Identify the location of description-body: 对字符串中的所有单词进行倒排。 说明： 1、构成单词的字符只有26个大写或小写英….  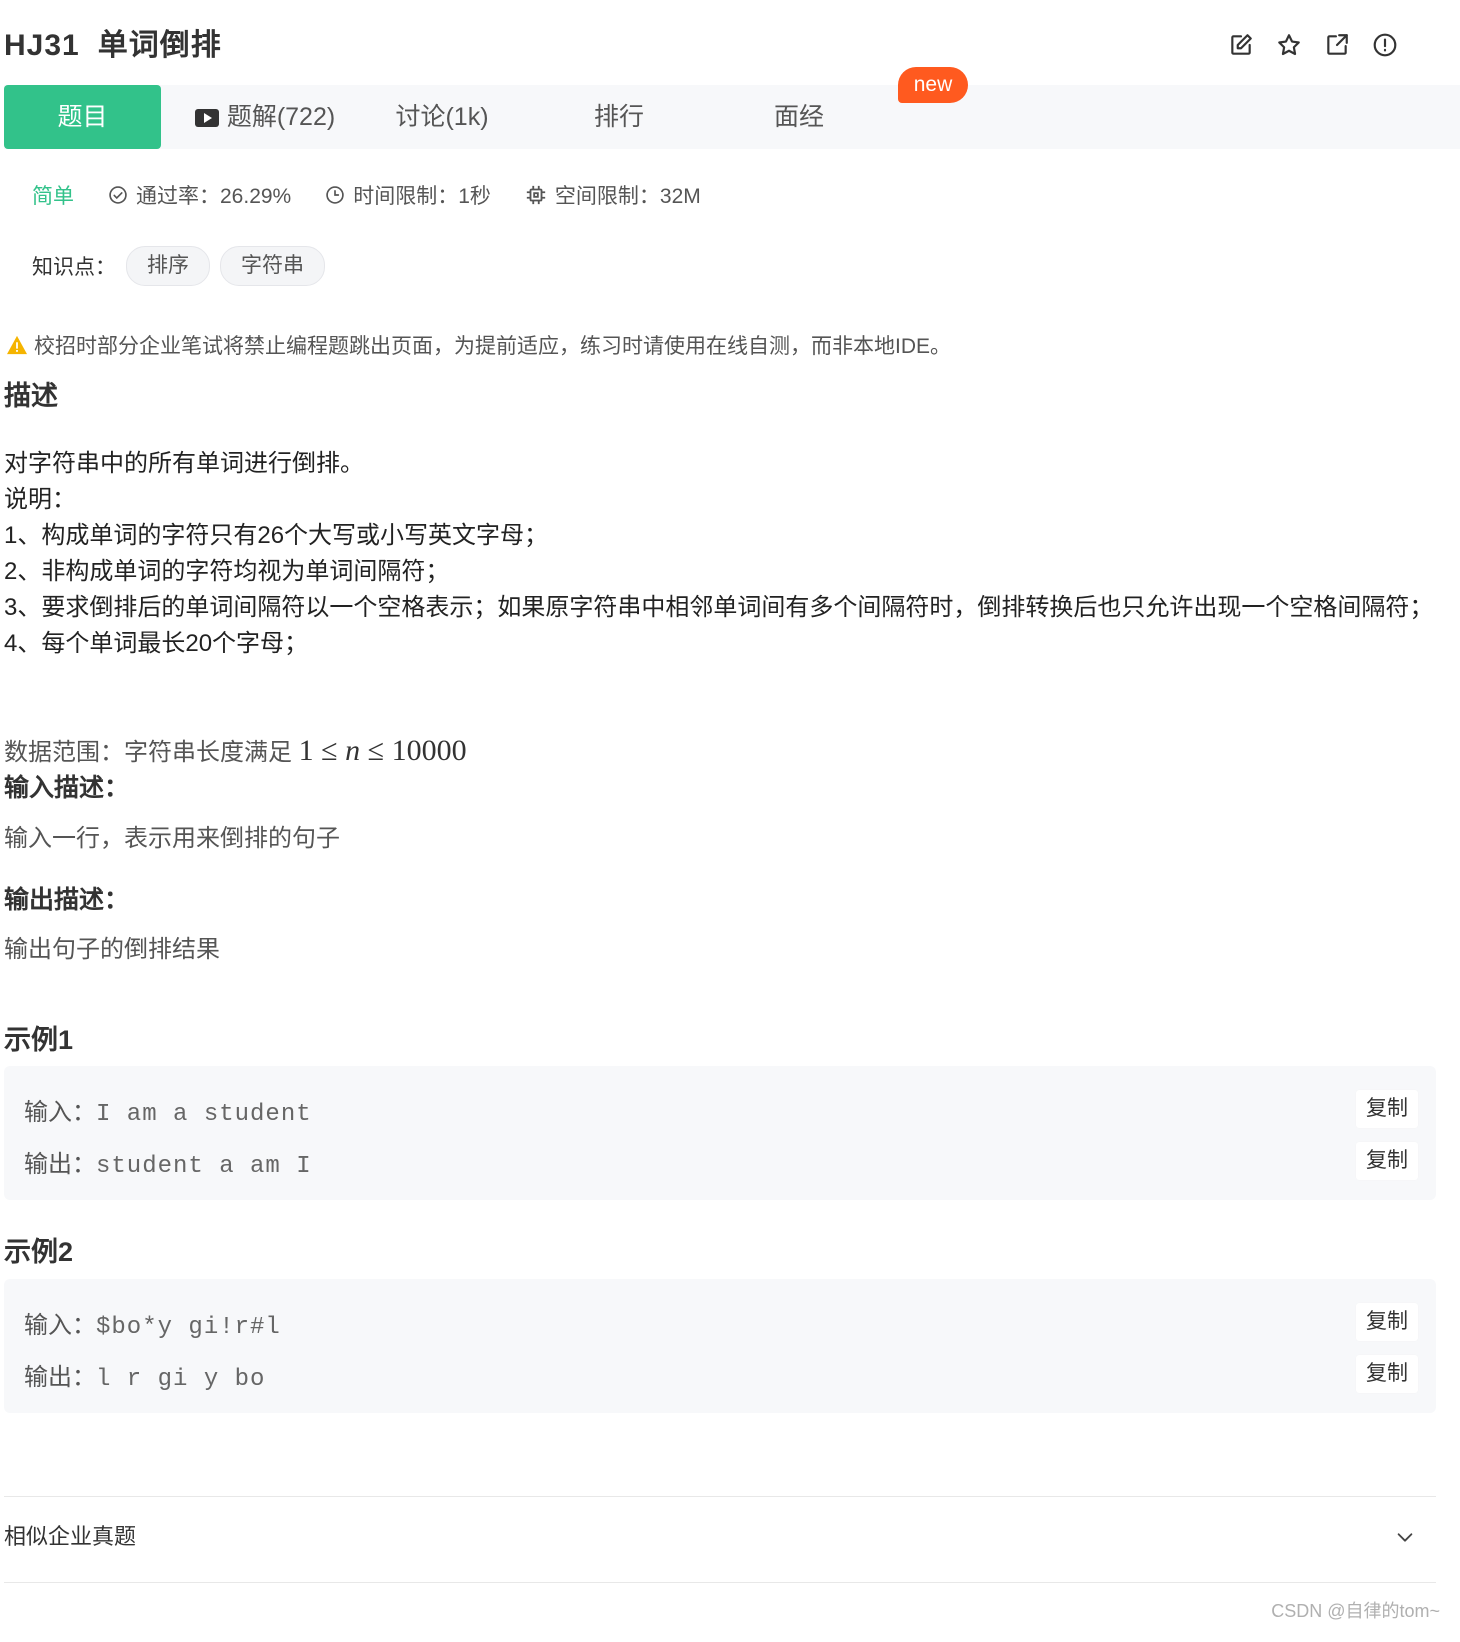
(724, 554).